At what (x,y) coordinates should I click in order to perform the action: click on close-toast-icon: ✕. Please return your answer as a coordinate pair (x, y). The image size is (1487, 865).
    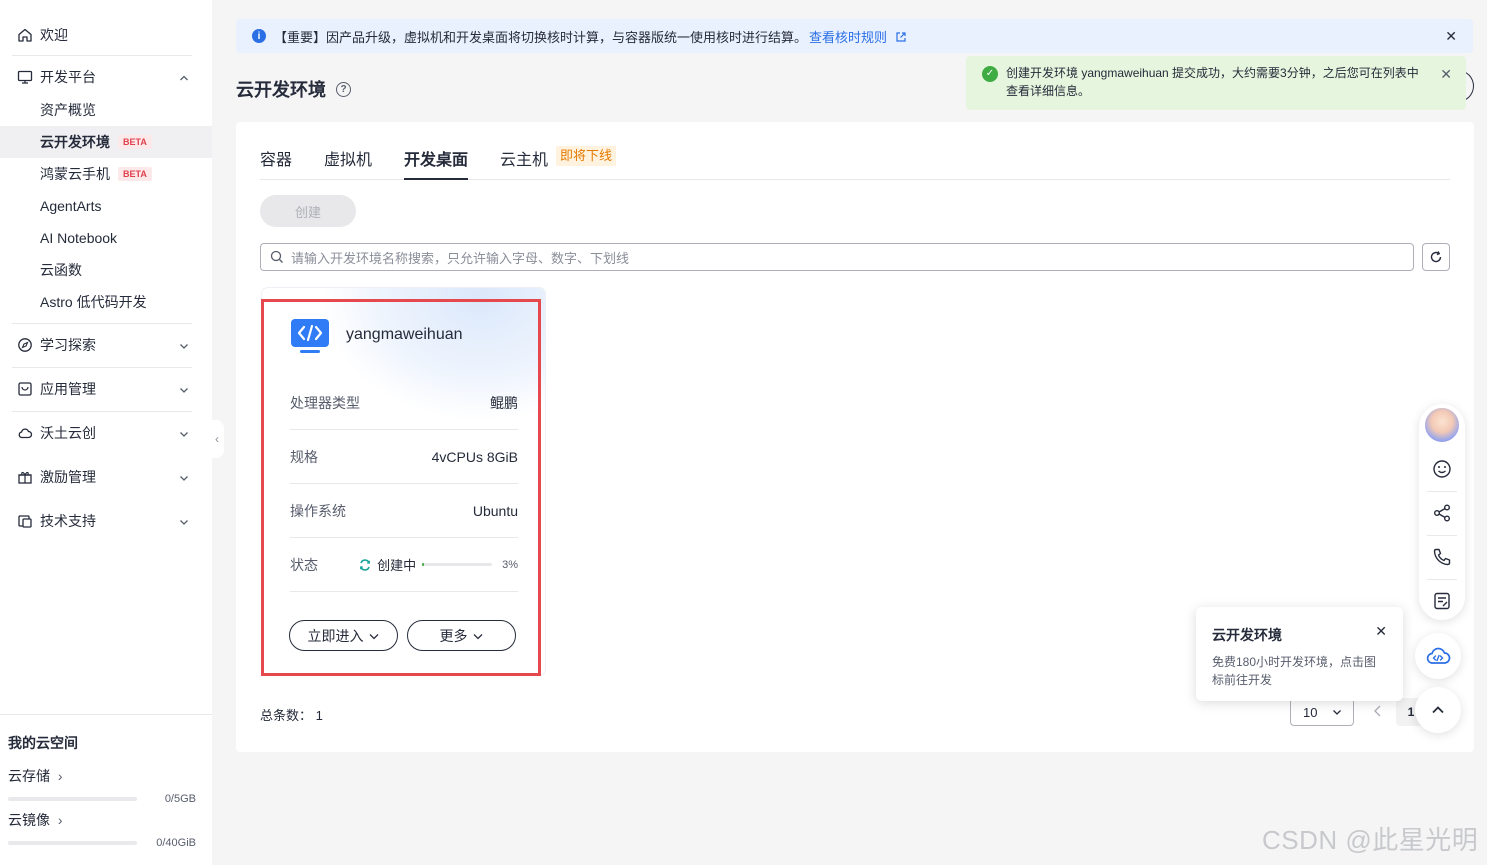
    Looking at the image, I should click on (1446, 74).